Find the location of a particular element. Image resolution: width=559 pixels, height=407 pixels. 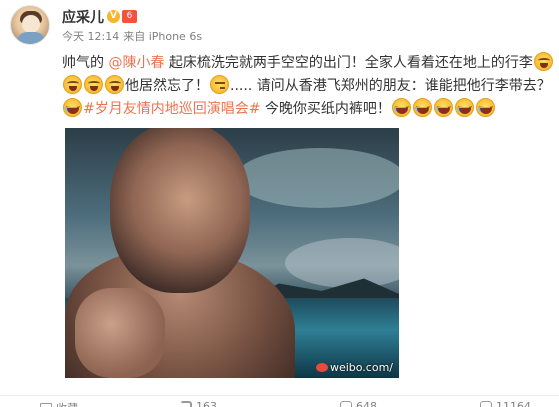

photo-arm is located at coordinates (120, 333).